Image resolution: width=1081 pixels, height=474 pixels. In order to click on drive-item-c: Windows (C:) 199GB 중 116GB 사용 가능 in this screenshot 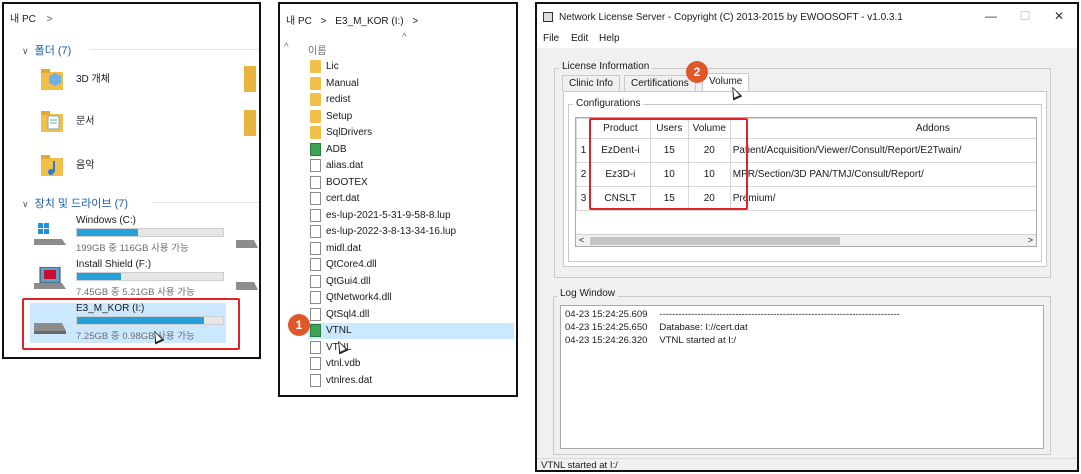, I will do `click(130, 235)`.